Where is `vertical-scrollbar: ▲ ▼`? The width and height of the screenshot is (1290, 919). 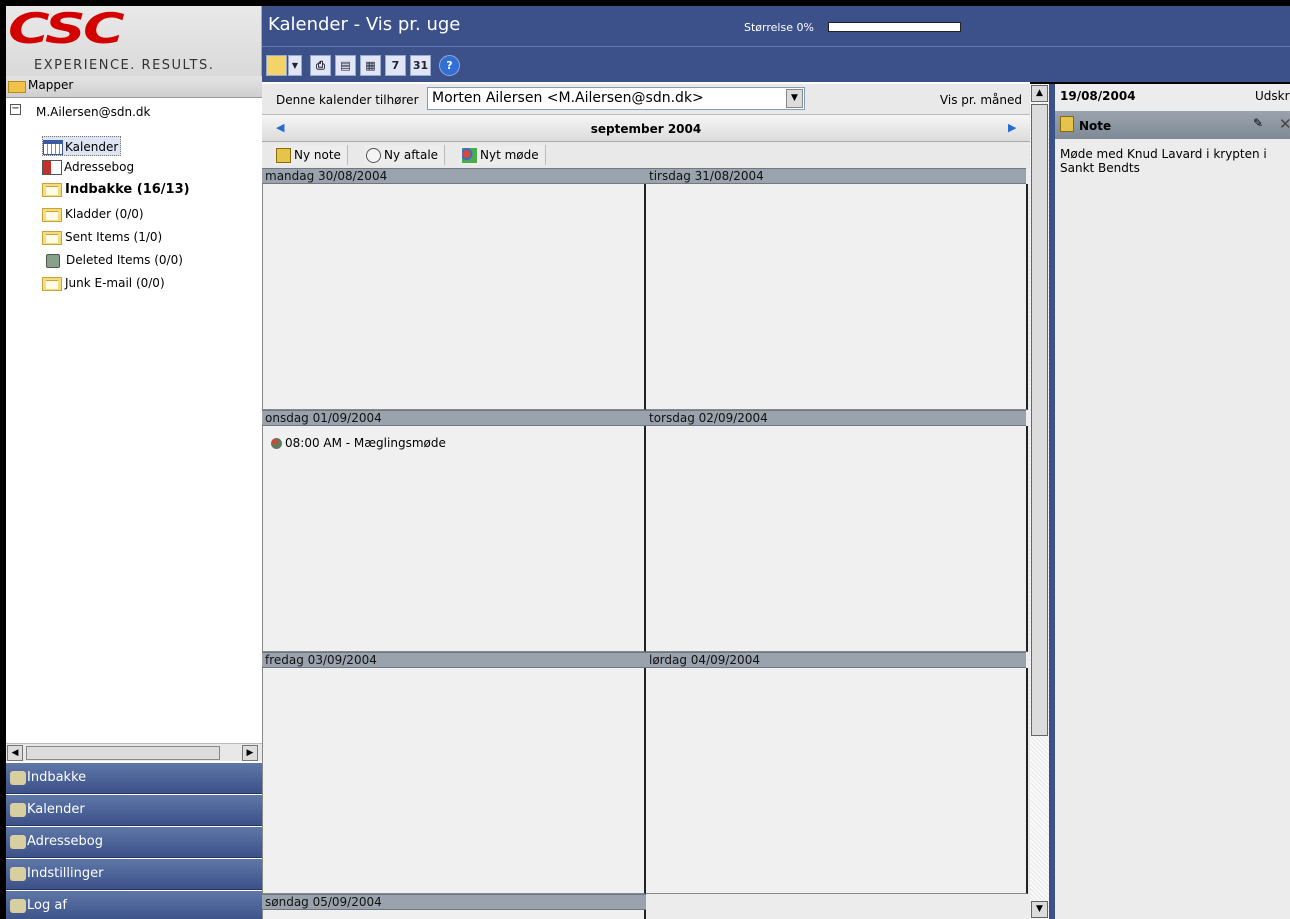
vertical-scrollbar: ▲ ▼ is located at coordinates (1039, 501).